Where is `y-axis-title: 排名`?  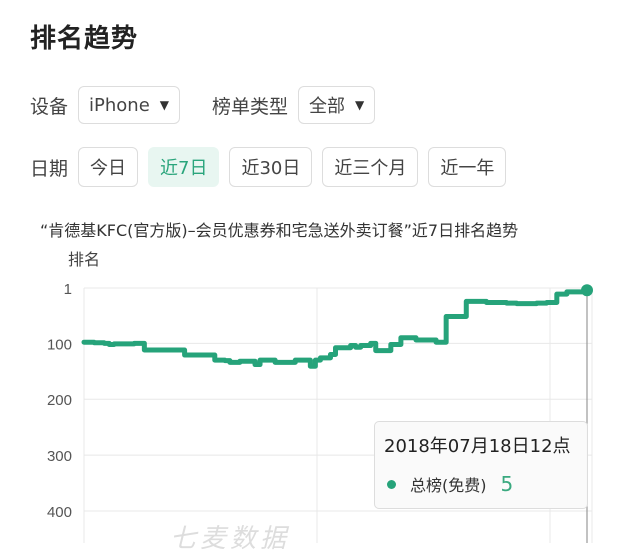
y-axis-title: 排名 is located at coordinates (84, 259).